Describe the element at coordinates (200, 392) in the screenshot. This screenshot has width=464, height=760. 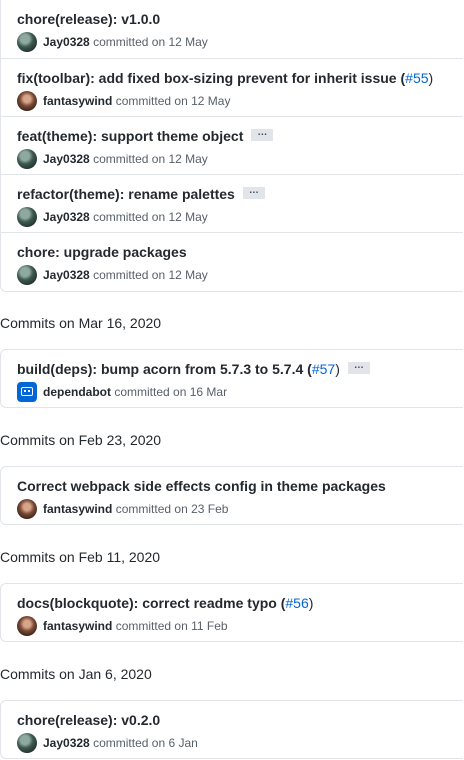
I see `commit-date: on 16 Mar` at that location.